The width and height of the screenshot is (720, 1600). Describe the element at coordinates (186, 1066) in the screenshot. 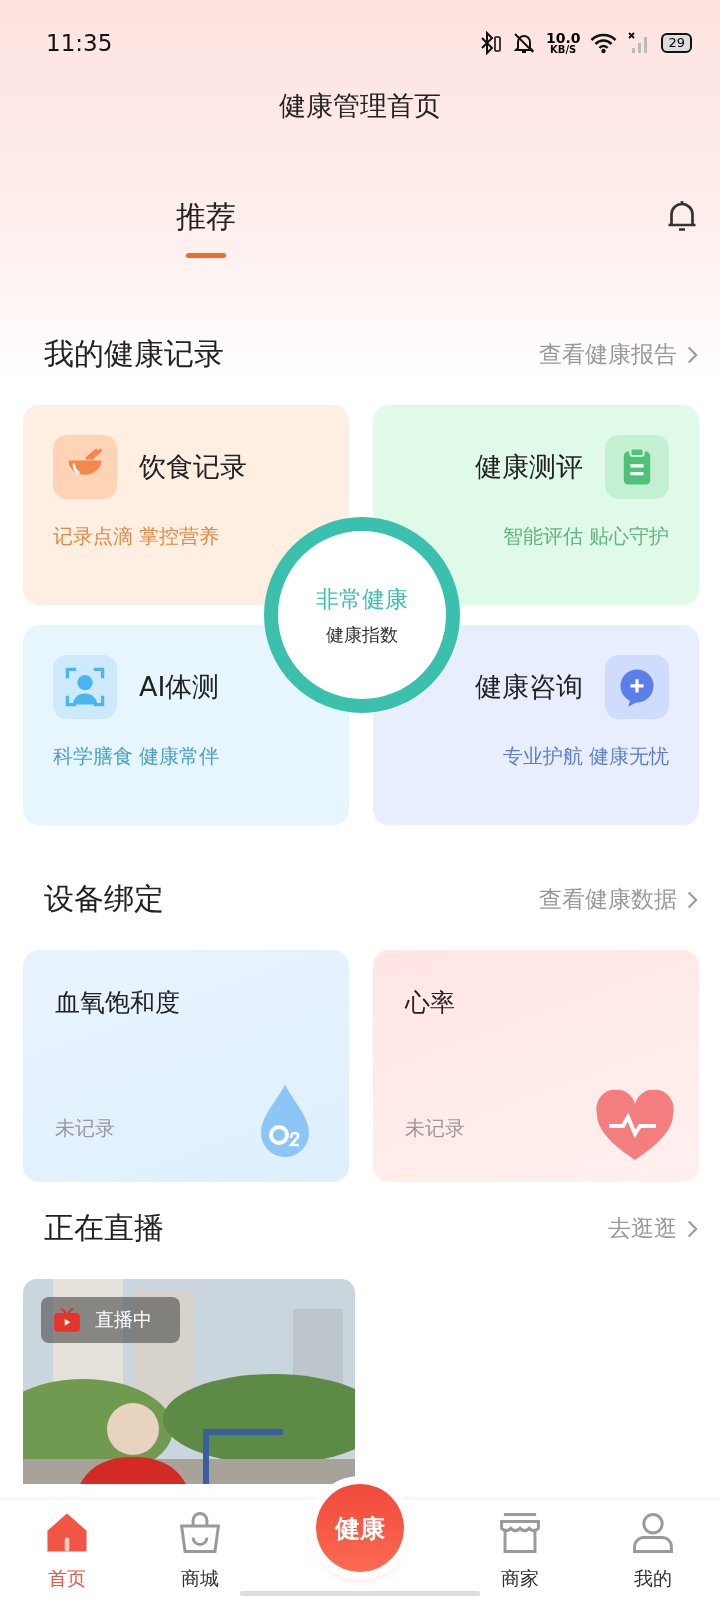

I see `device-card: 血氧饱和度 未记录` at that location.